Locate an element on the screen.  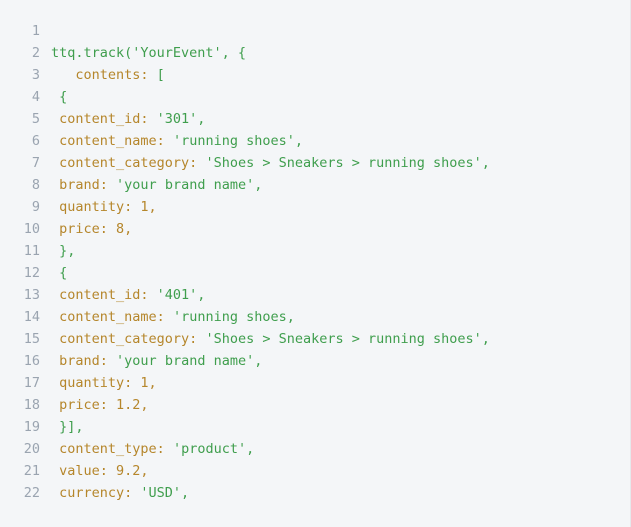
code-token-string: '301', is located at coordinates (181, 119).